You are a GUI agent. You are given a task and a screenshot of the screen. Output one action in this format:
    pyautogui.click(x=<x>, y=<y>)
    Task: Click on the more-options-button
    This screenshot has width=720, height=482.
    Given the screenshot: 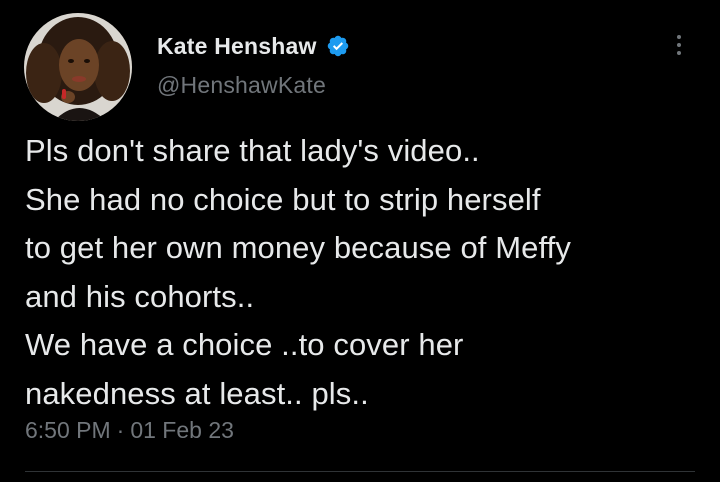 What is the action you would take?
    pyautogui.click(x=679, y=45)
    